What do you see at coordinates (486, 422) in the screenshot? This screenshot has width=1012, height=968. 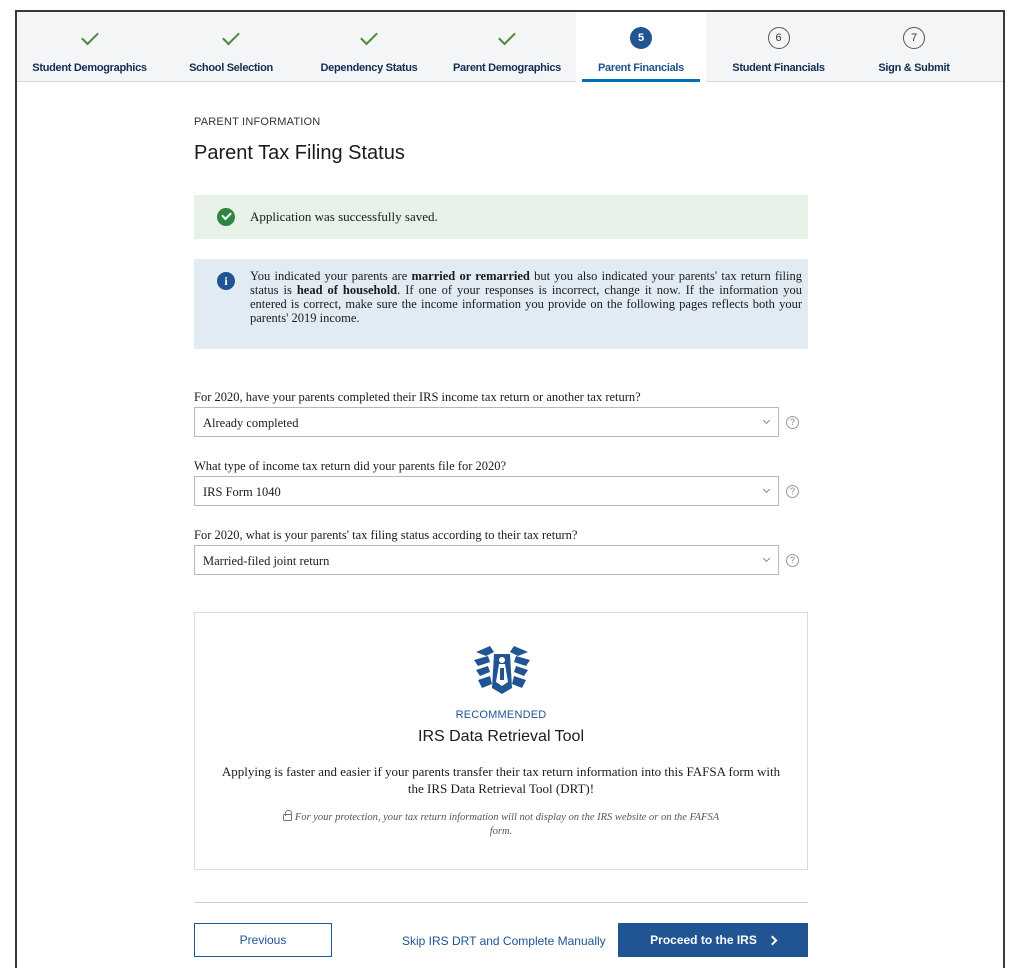 I see `tax-return-completed-select: Already completed` at bounding box center [486, 422].